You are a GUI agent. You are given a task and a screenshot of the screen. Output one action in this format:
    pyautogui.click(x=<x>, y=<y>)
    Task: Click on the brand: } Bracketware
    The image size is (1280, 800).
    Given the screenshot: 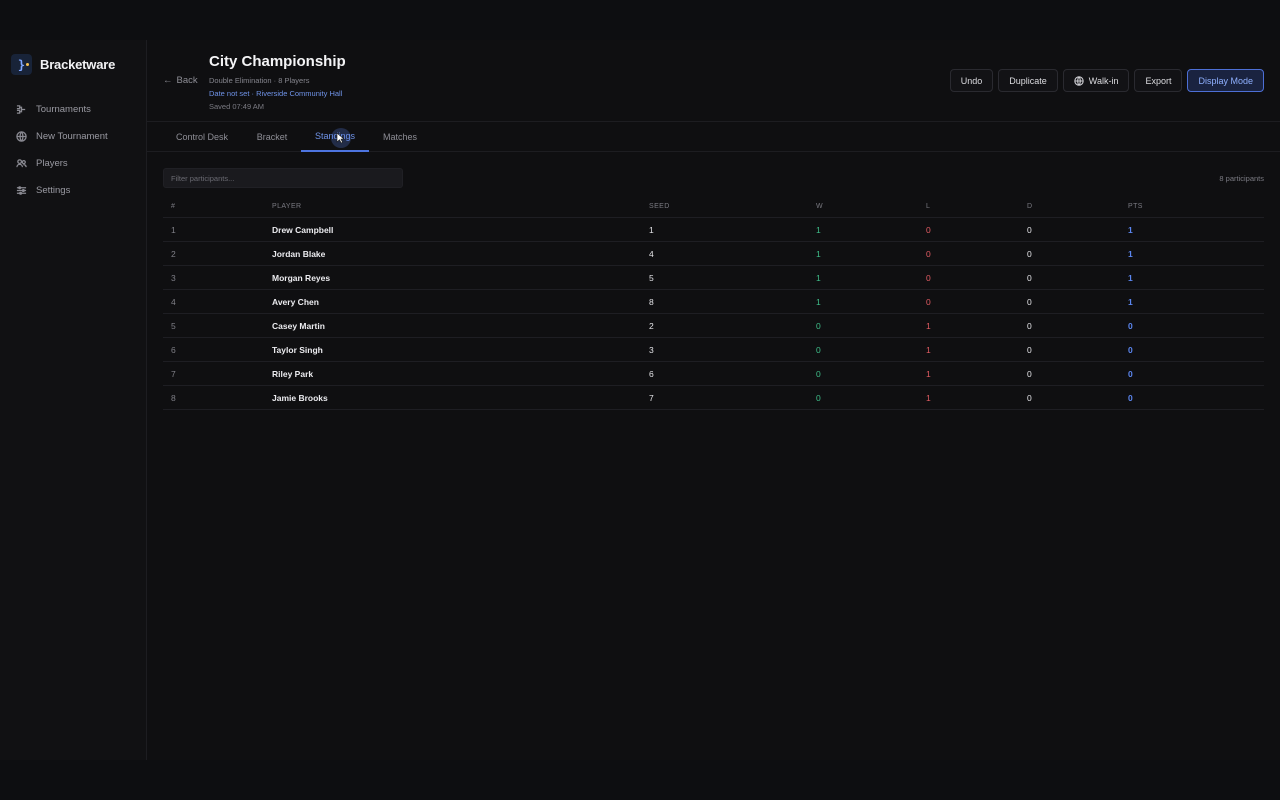 What is the action you would take?
    pyautogui.click(x=63, y=64)
    